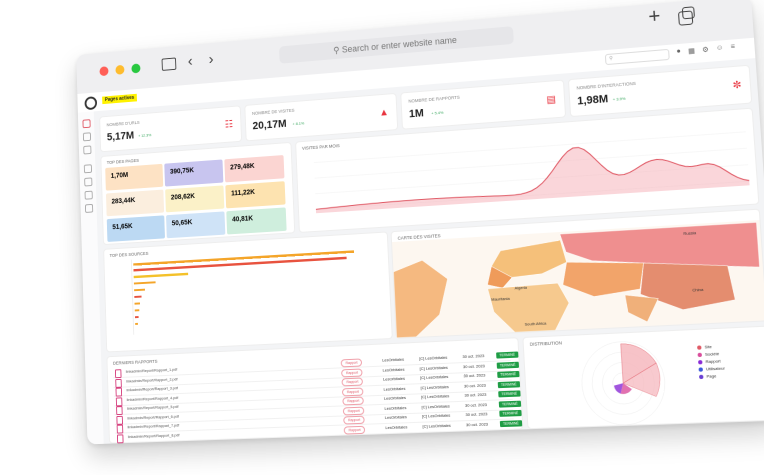  I want to click on minimize-window-button, so click(120, 69).